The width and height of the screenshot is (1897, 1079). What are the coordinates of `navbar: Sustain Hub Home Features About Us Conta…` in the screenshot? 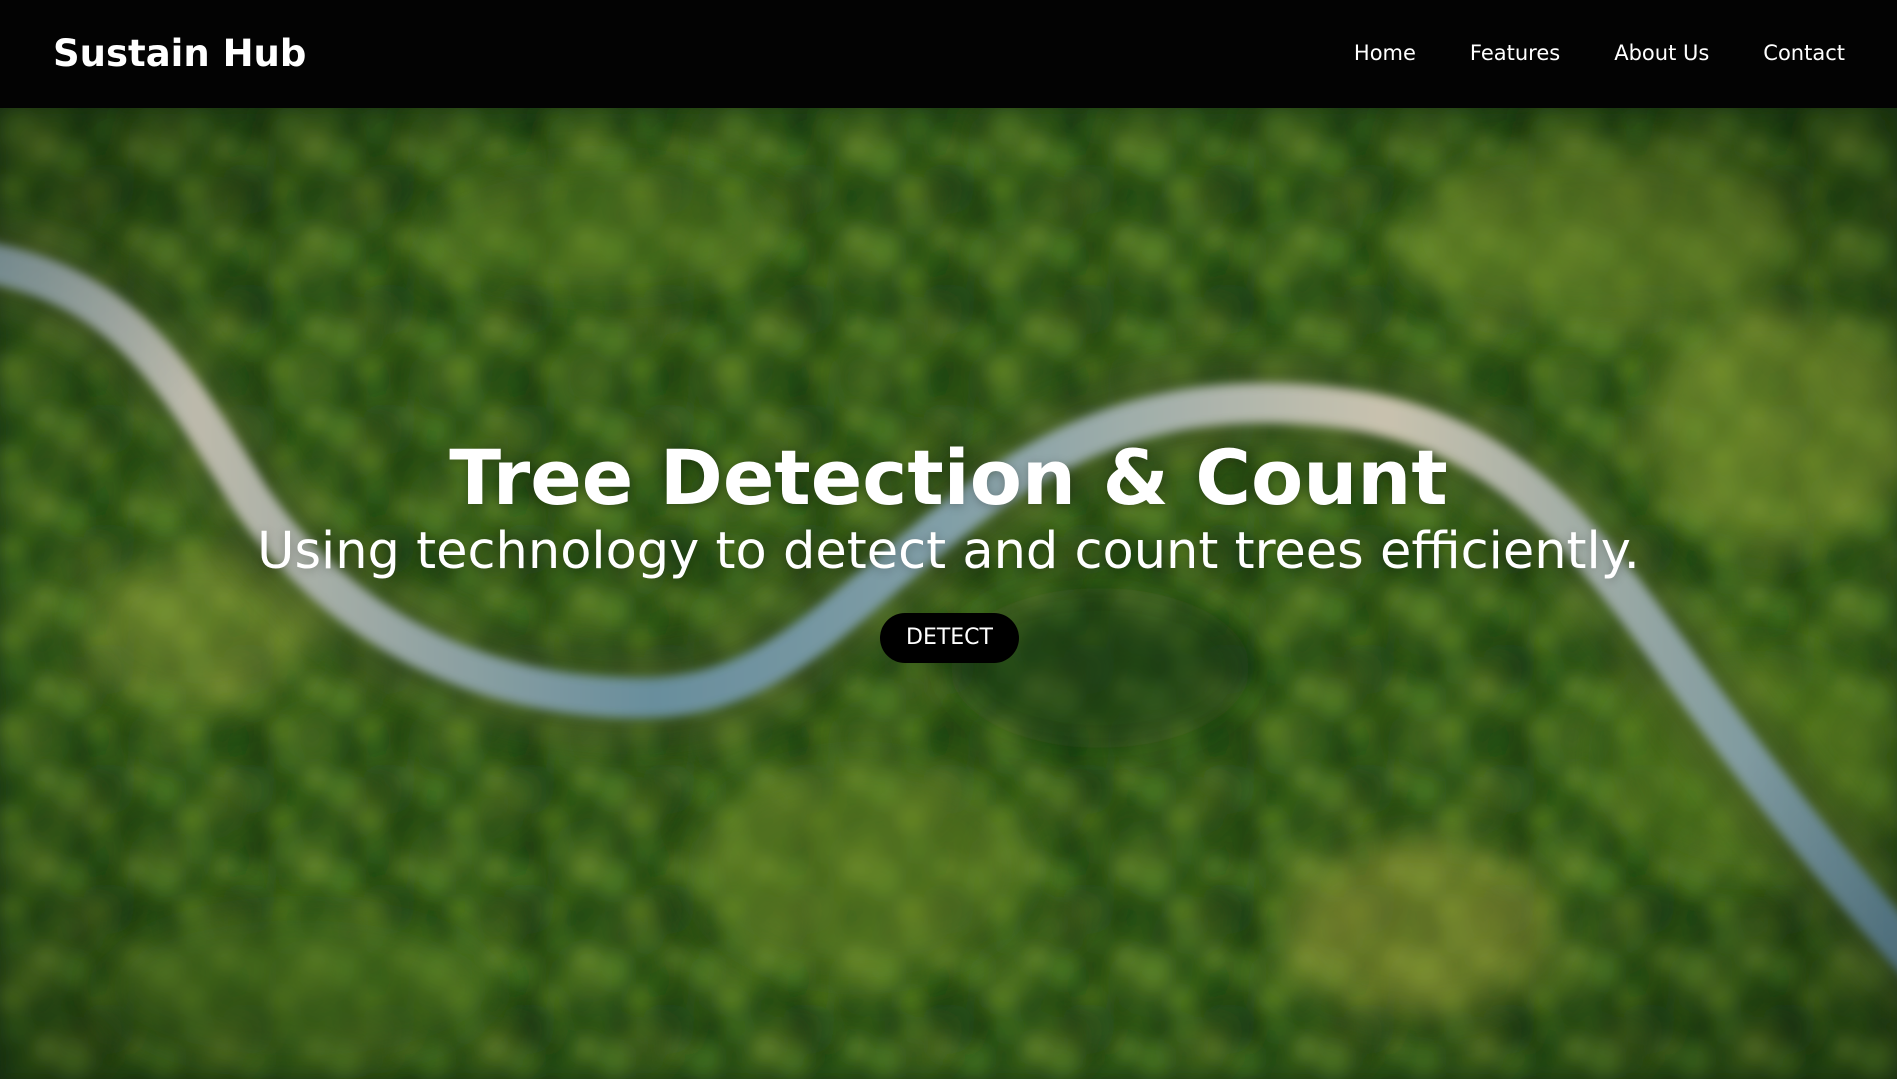 It's located at (948, 54).